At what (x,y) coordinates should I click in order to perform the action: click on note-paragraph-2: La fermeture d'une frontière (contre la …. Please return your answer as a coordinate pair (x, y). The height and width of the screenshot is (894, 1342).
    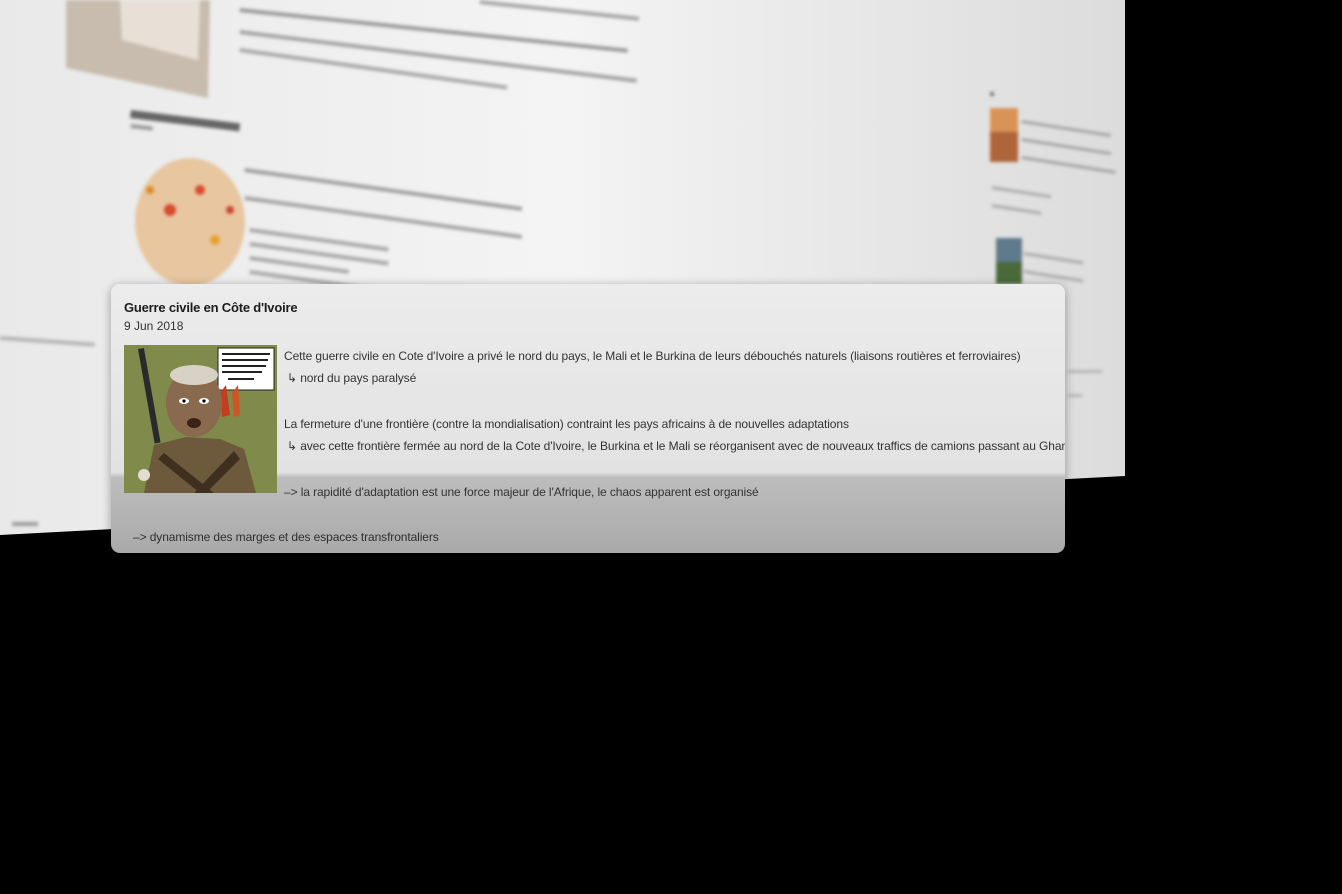
    Looking at the image, I should click on (566, 424).